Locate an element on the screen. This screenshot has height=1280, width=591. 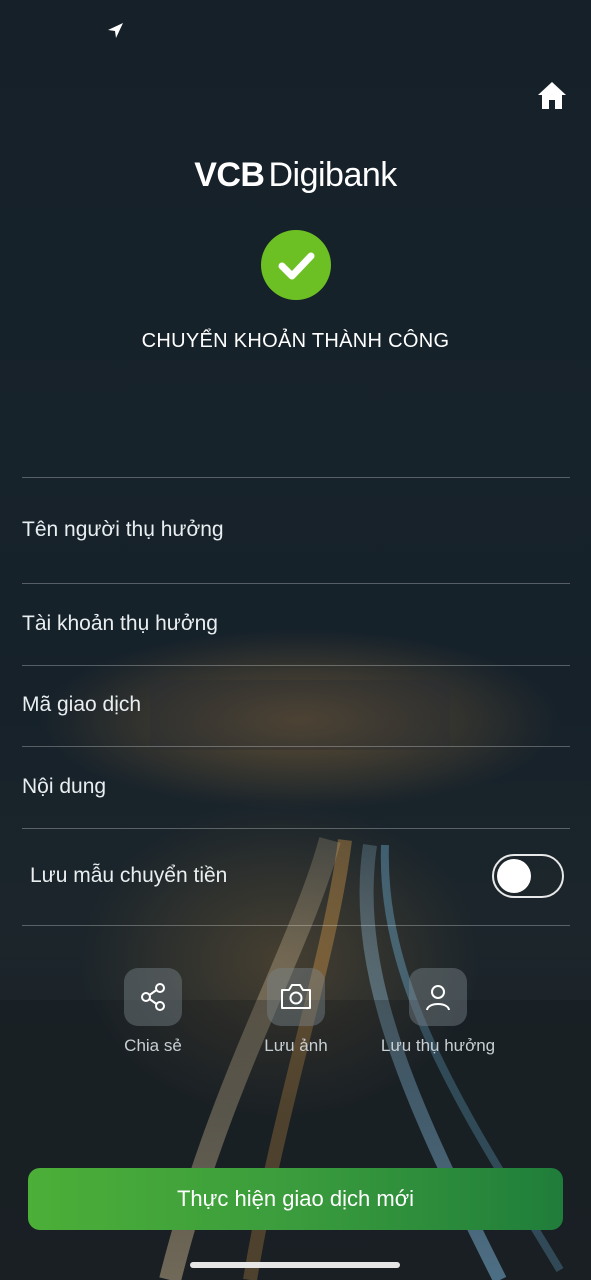
save-beneficiary-label: Lưu thụ hưởng is located at coordinates (438, 1045).